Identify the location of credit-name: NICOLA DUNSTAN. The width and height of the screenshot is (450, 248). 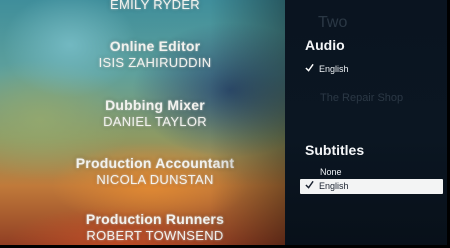
(155, 179).